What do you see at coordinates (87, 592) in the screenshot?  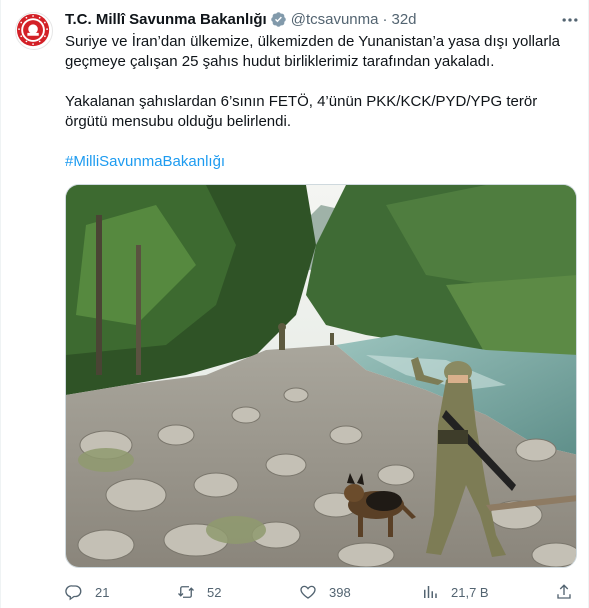 I see `reply-button: 21` at bounding box center [87, 592].